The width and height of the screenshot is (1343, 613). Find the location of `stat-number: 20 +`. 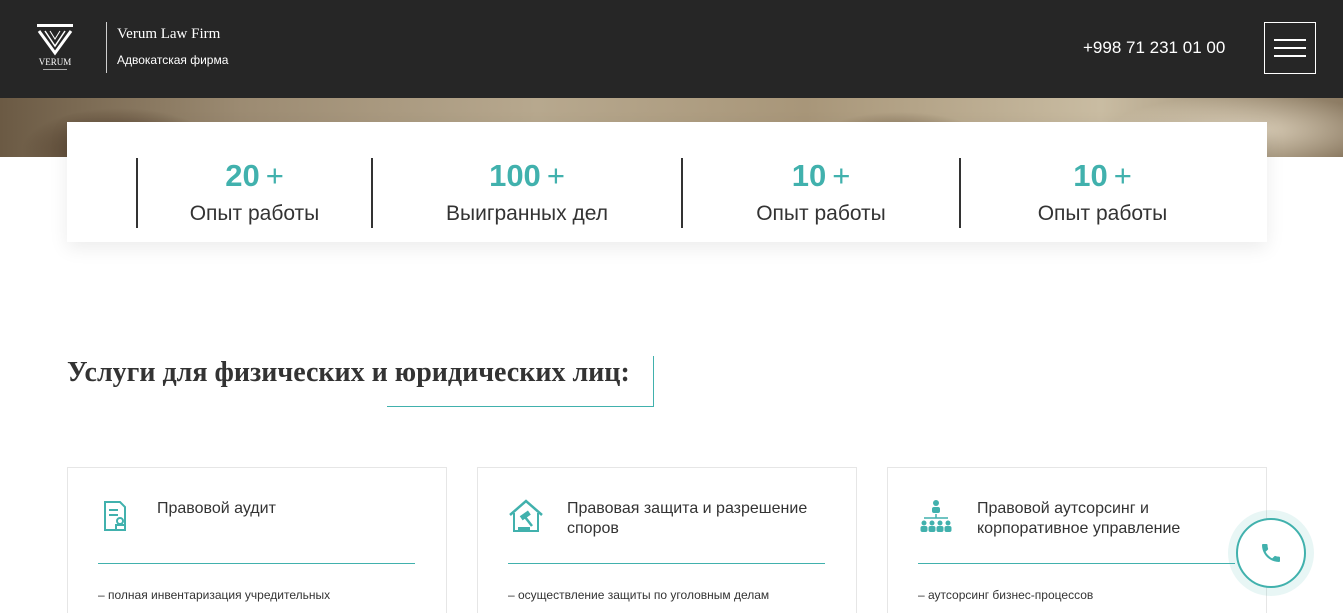

stat-number: 20 + is located at coordinates (254, 176).